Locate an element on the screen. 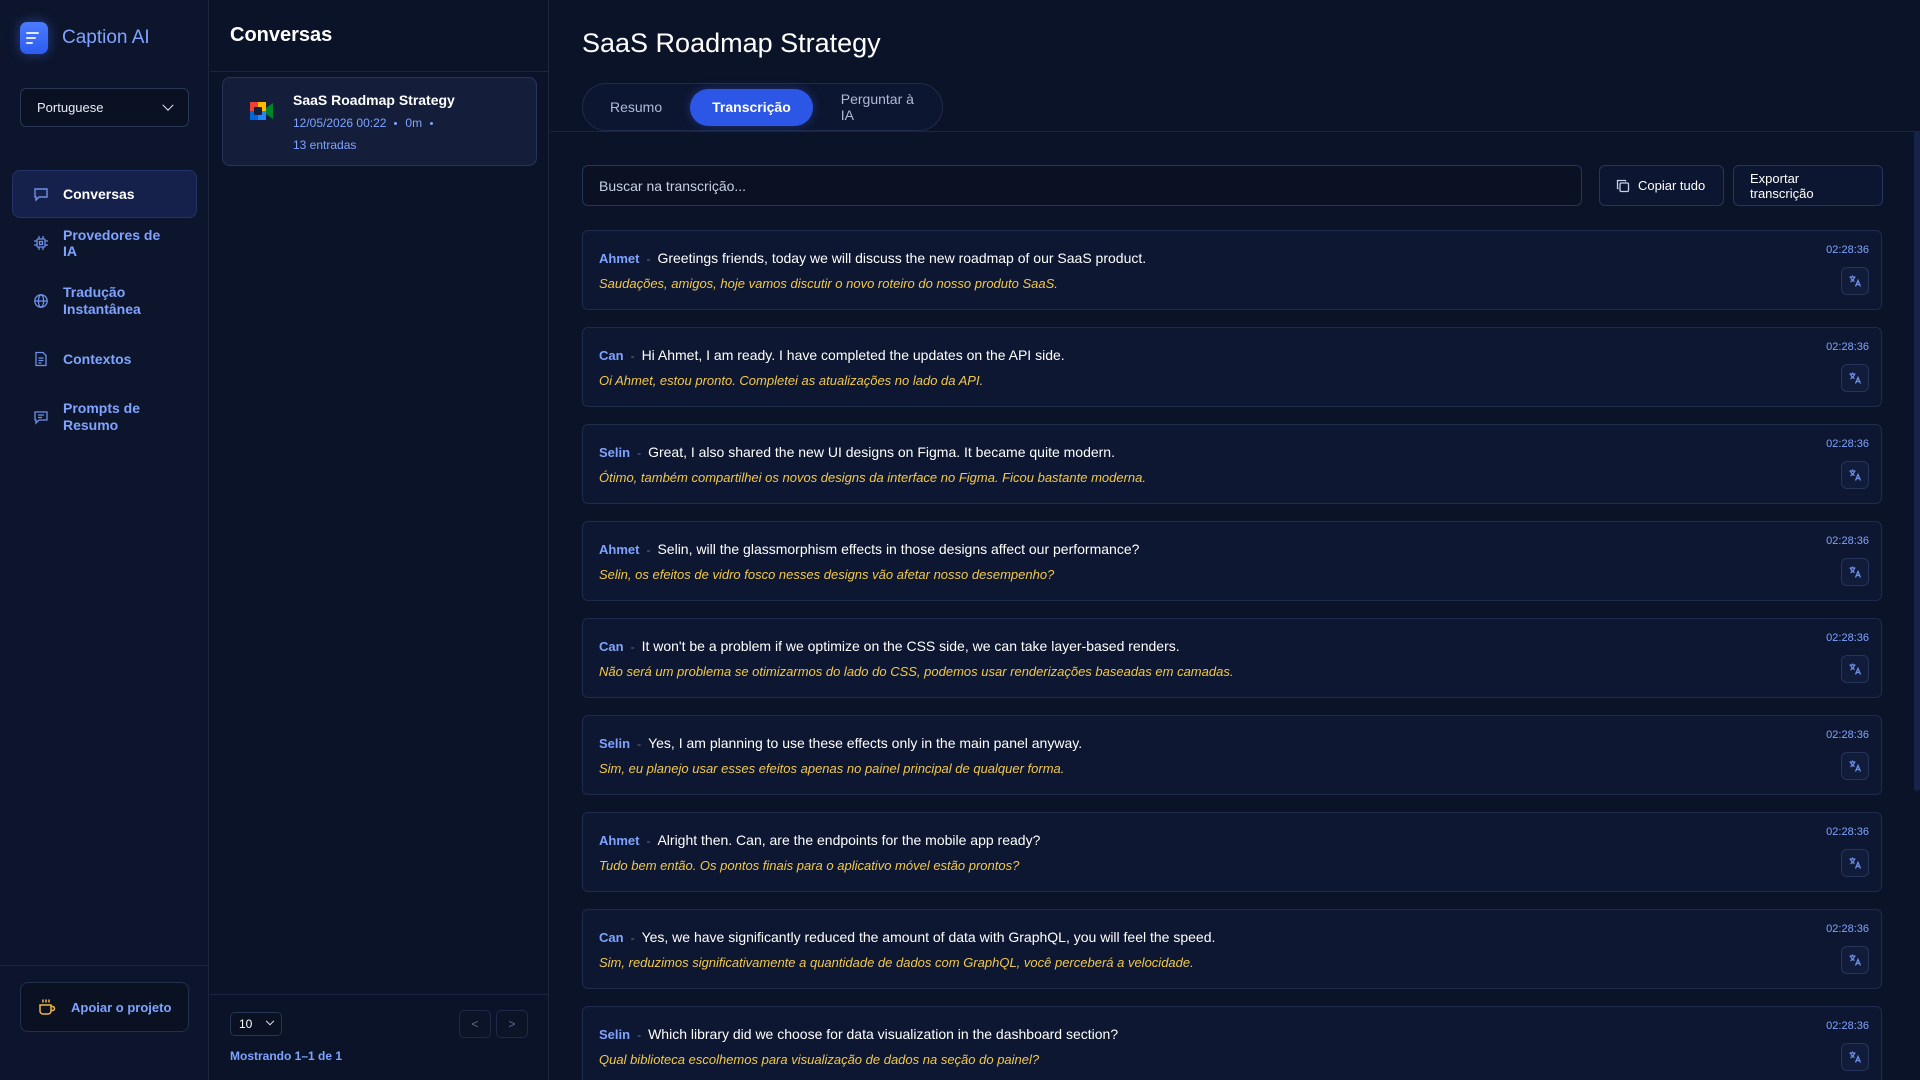  app-name: Caption AI is located at coordinates (106, 37).